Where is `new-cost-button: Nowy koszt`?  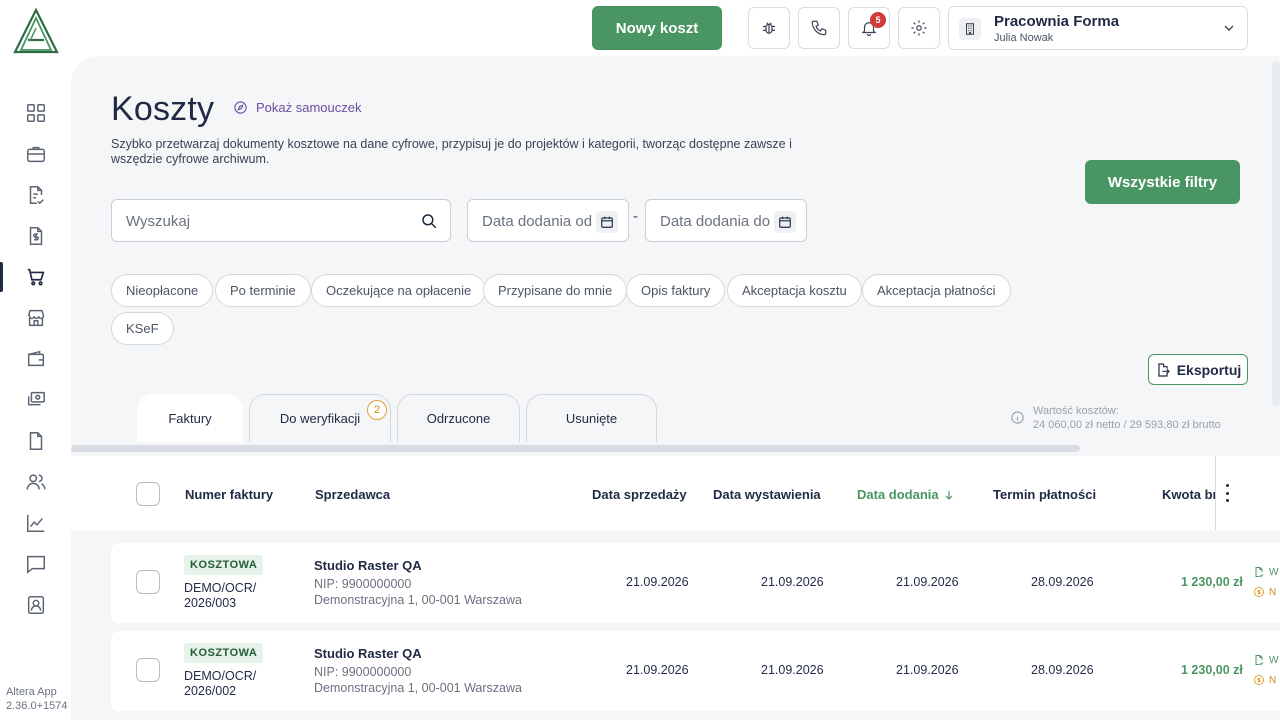 new-cost-button: Nowy koszt is located at coordinates (657, 28).